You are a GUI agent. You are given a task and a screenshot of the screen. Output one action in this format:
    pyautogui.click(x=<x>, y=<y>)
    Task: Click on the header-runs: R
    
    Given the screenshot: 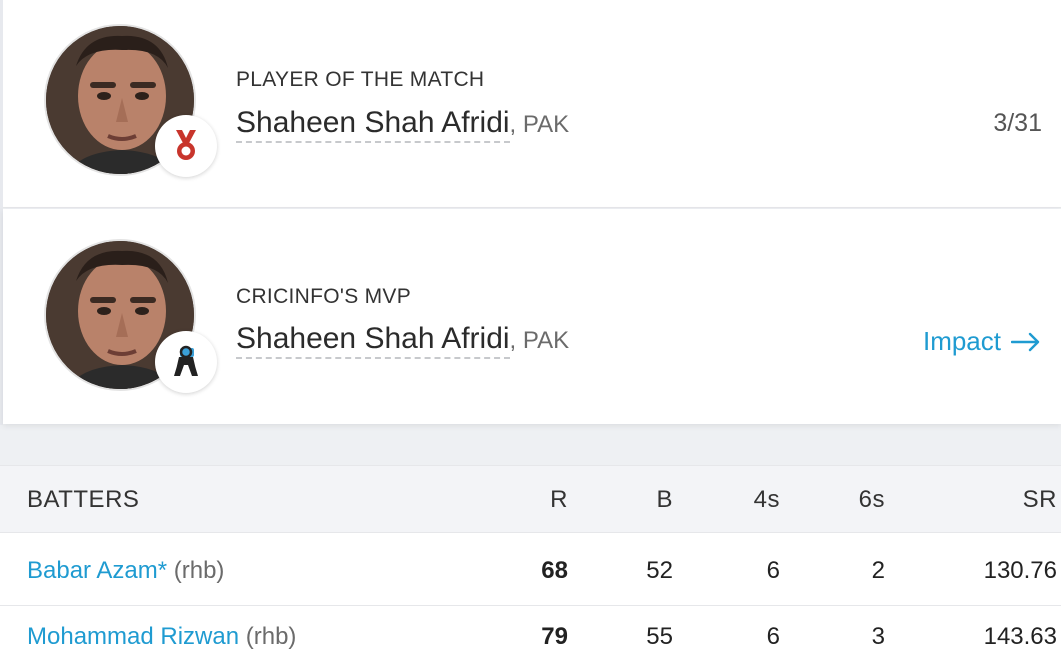 What is the action you would take?
    pyautogui.click(x=559, y=499)
    